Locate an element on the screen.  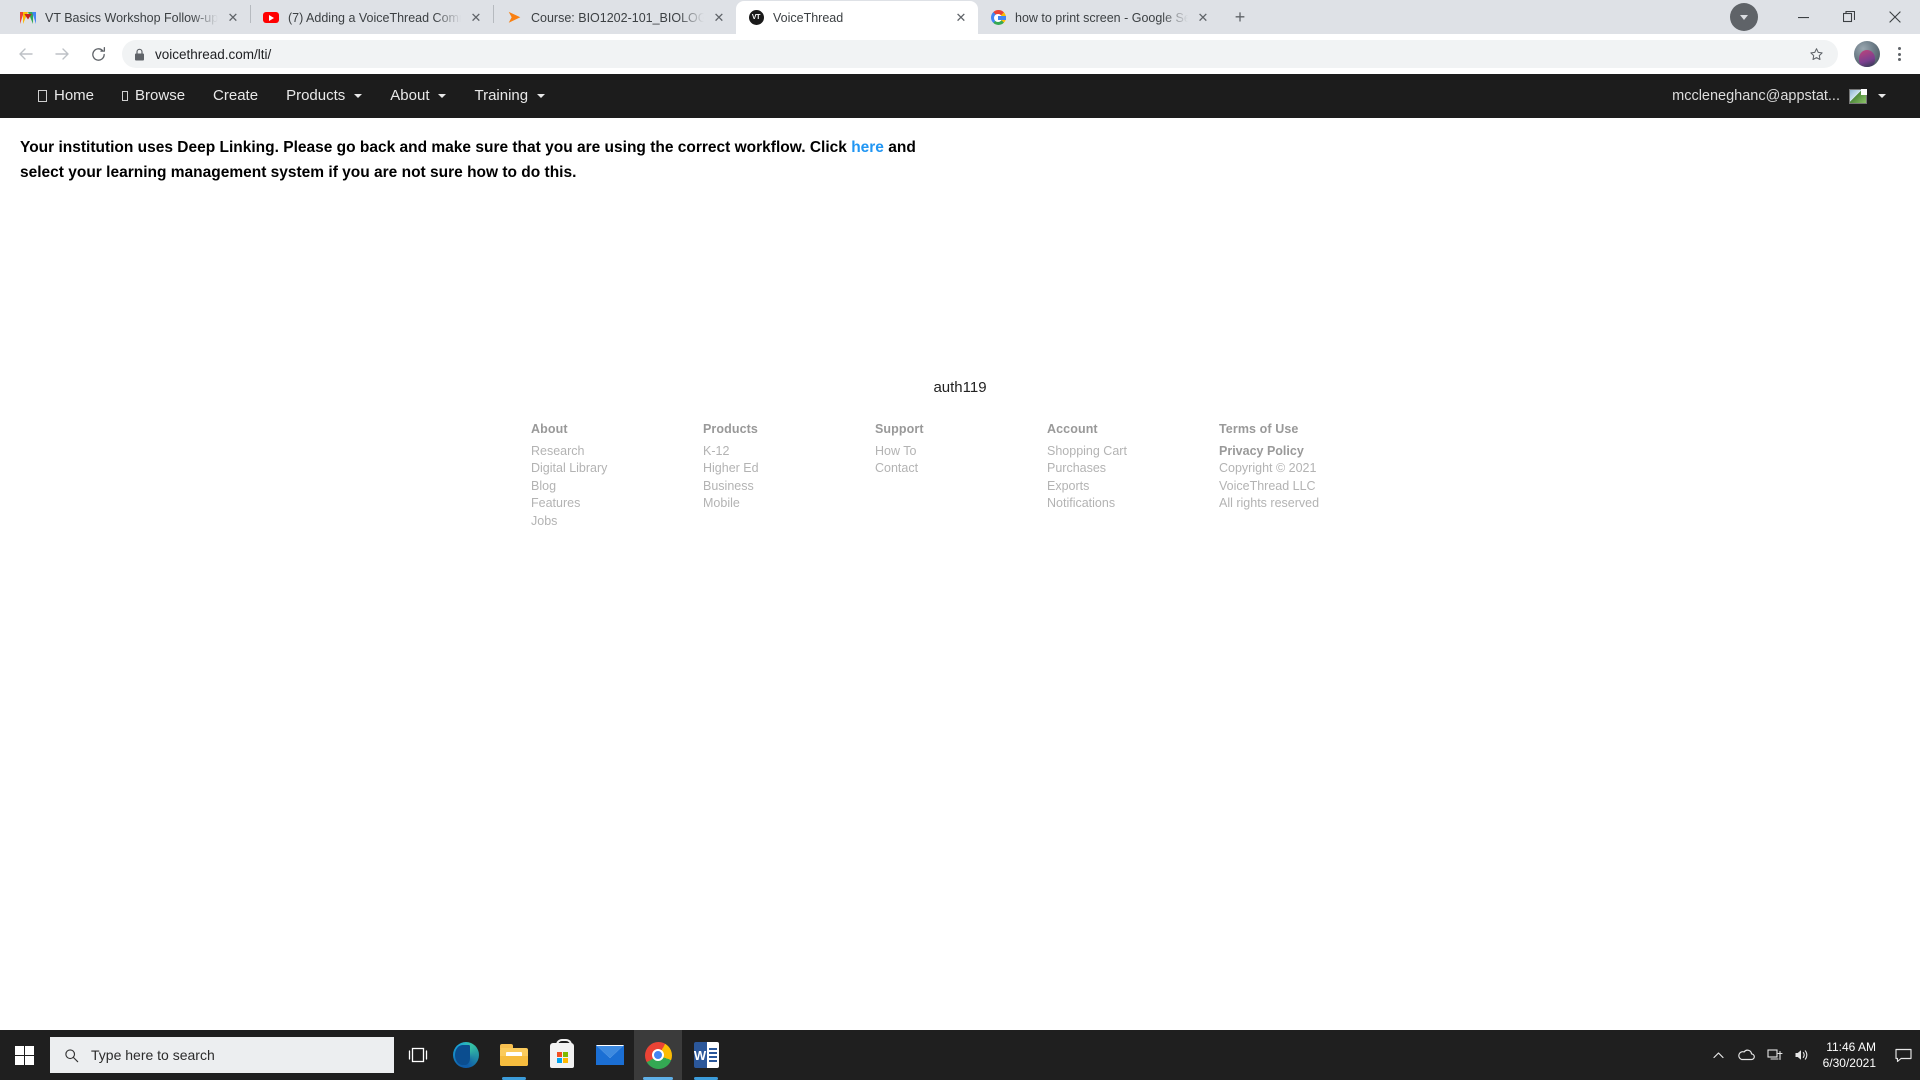
footer-heading: About is located at coordinates (549, 429).